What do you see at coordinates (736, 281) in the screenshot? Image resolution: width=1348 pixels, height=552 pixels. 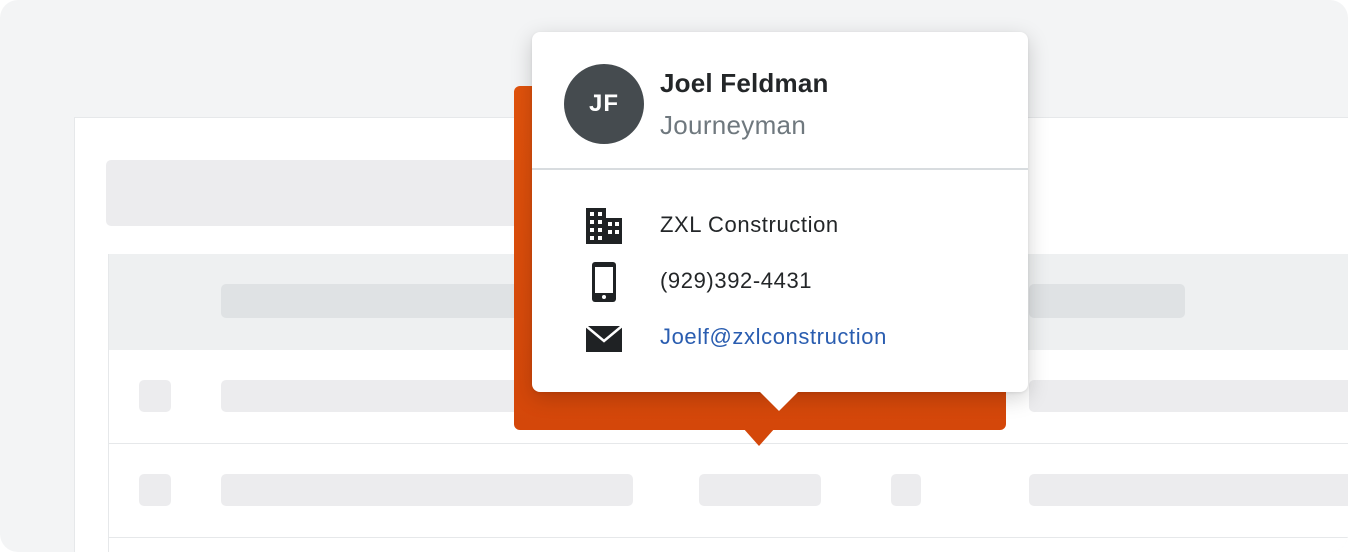 I see `phone-number: (929)392-4431` at bounding box center [736, 281].